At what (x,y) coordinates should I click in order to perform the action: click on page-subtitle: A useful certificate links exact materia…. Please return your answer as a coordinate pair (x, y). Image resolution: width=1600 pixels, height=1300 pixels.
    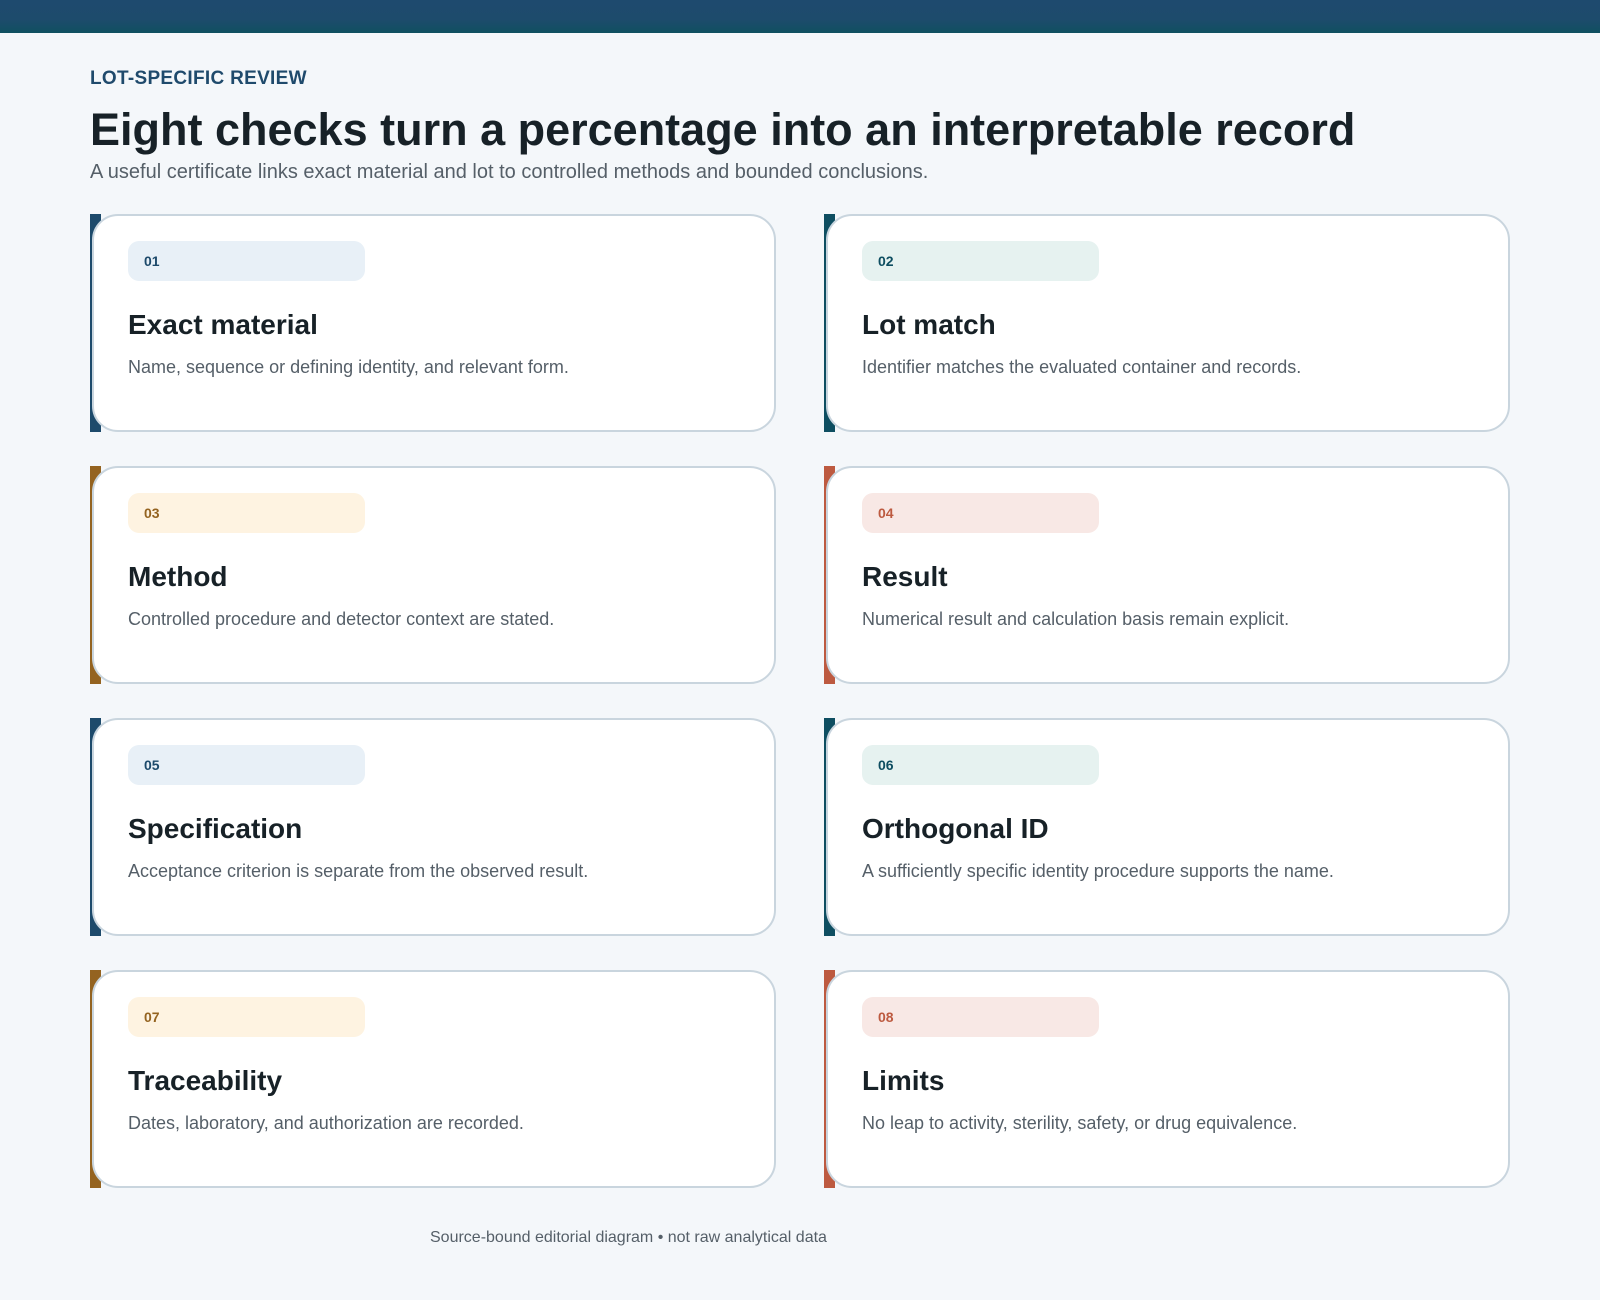
    Looking at the image, I should click on (509, 172).